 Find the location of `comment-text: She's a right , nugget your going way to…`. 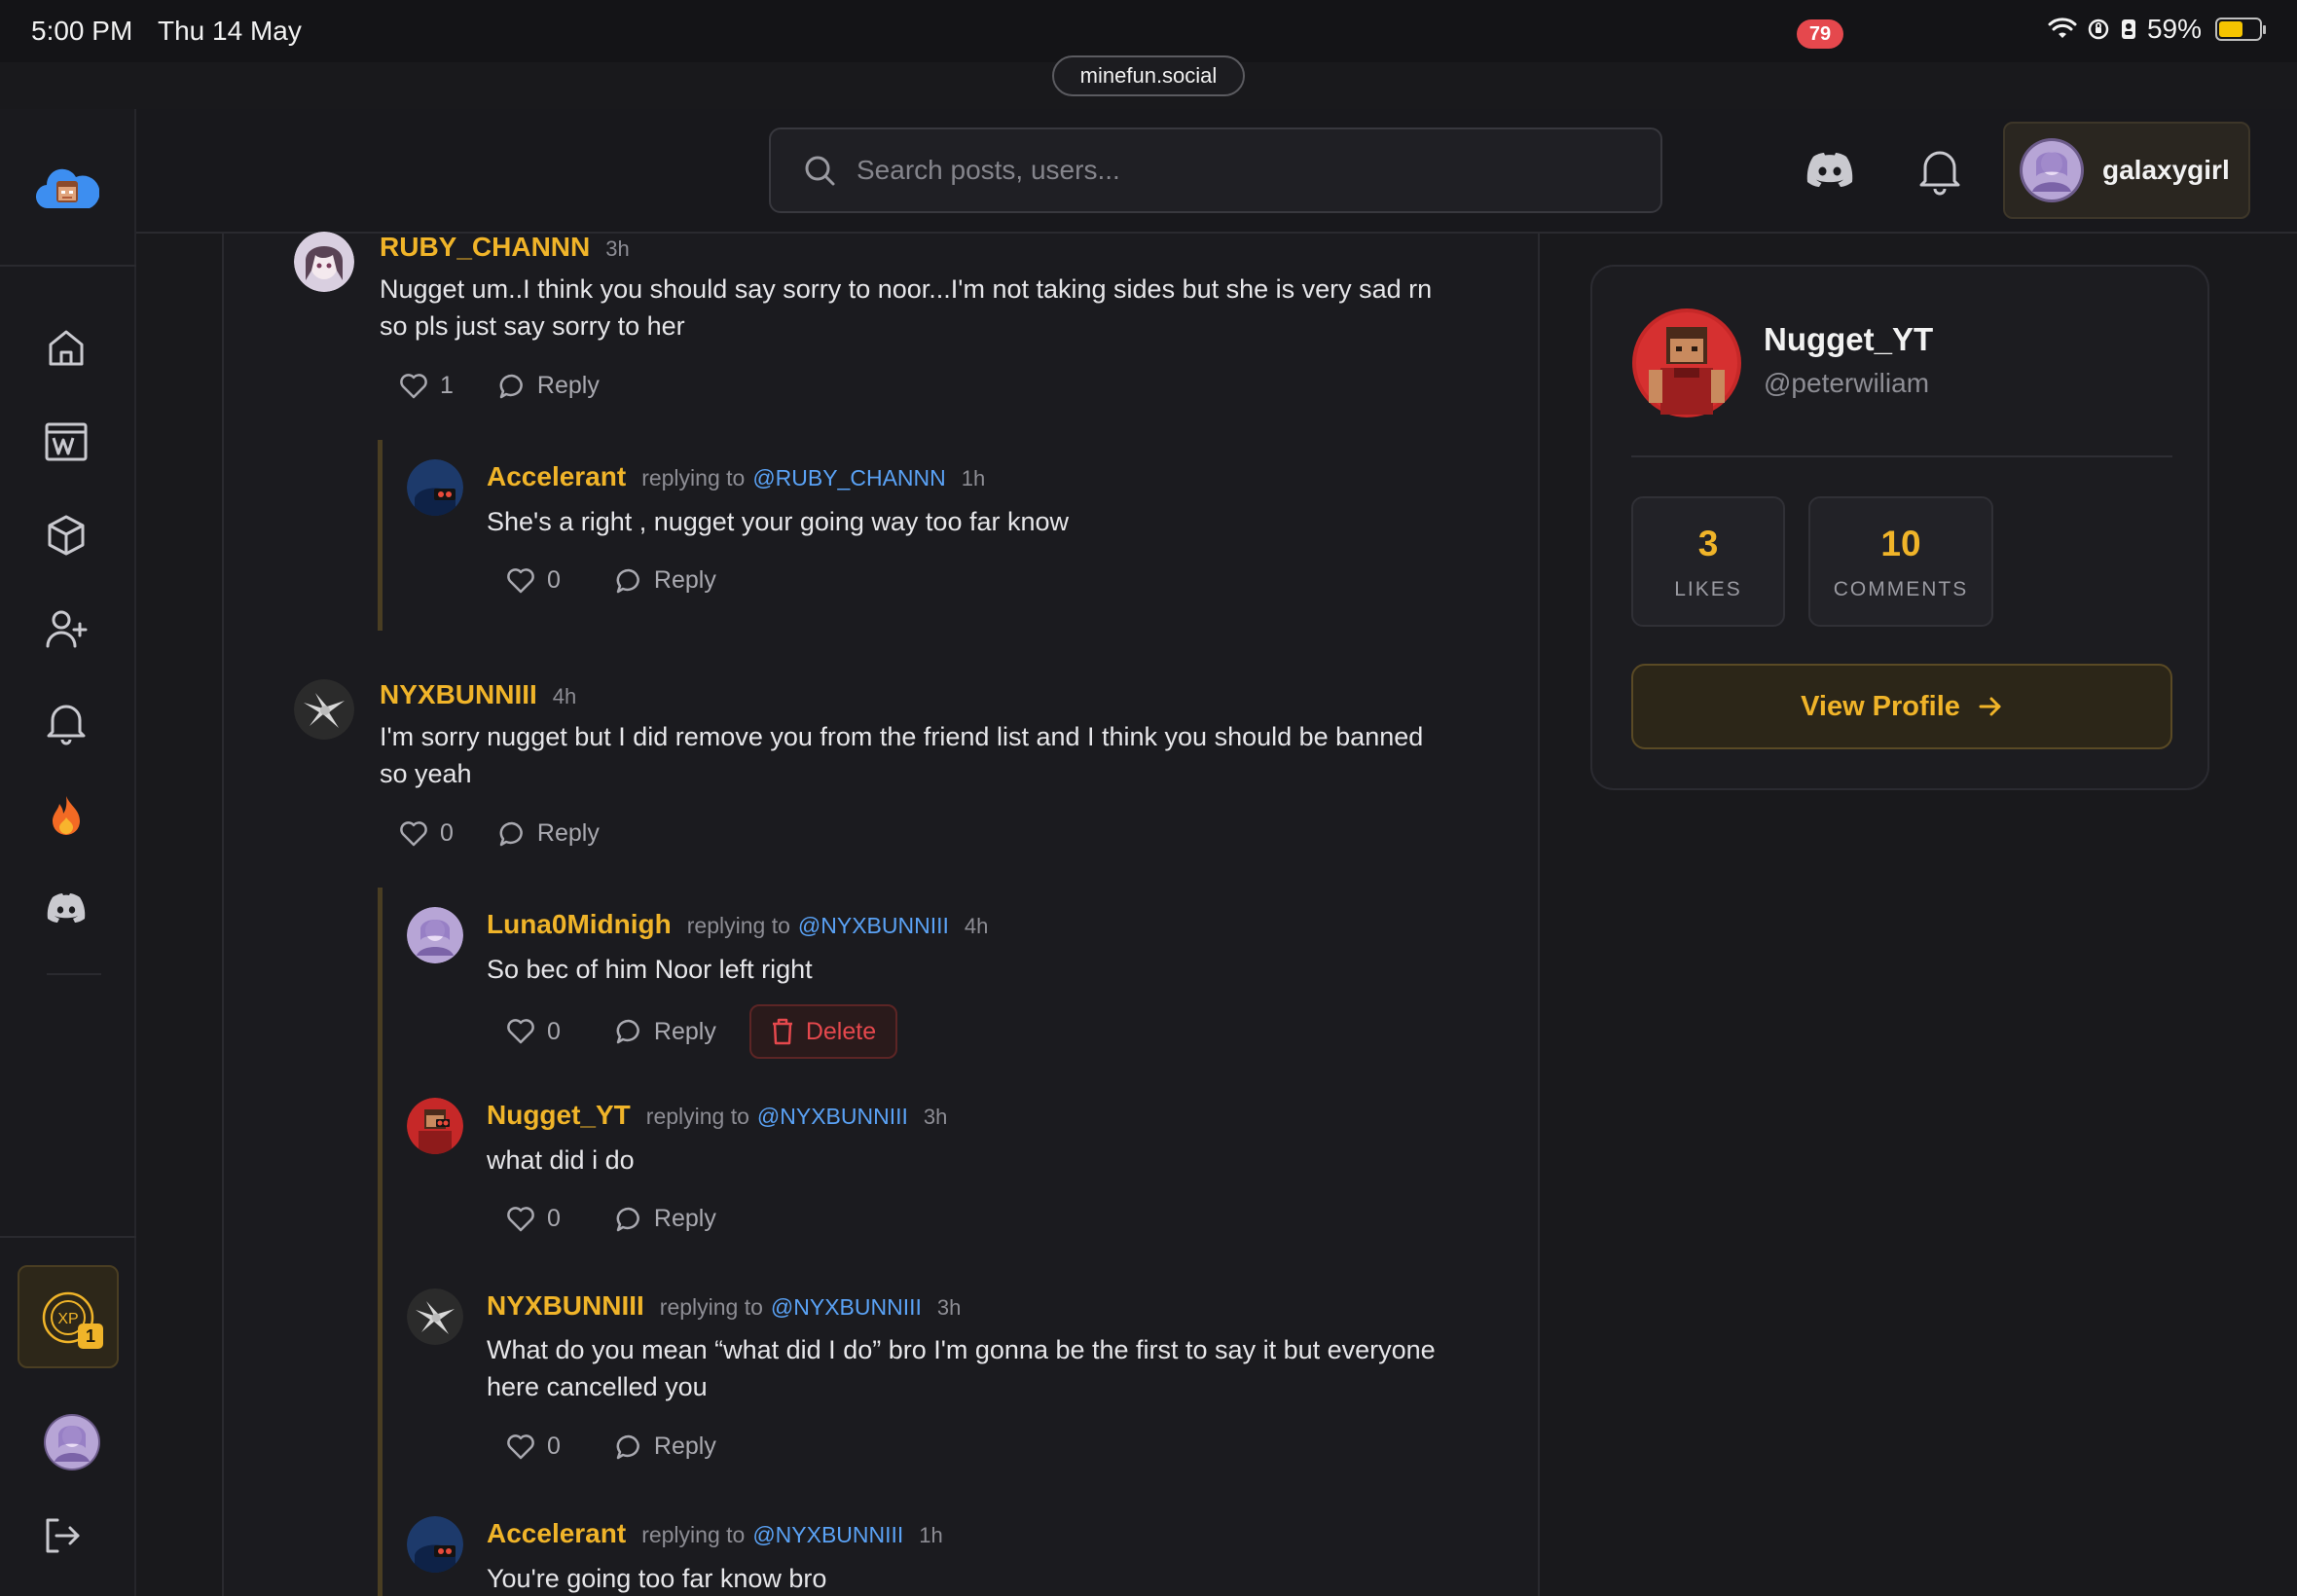

comment-text: She's a right , nugget your going way to… is located at coordinates (778, 522).